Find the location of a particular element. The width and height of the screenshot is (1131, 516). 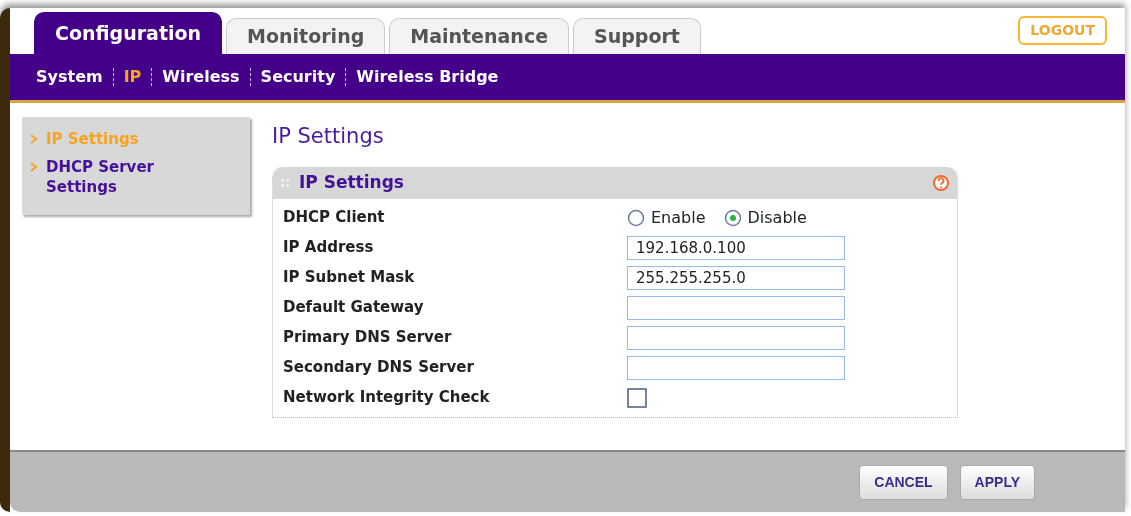

help-icon is located at coordinates (941, 182).